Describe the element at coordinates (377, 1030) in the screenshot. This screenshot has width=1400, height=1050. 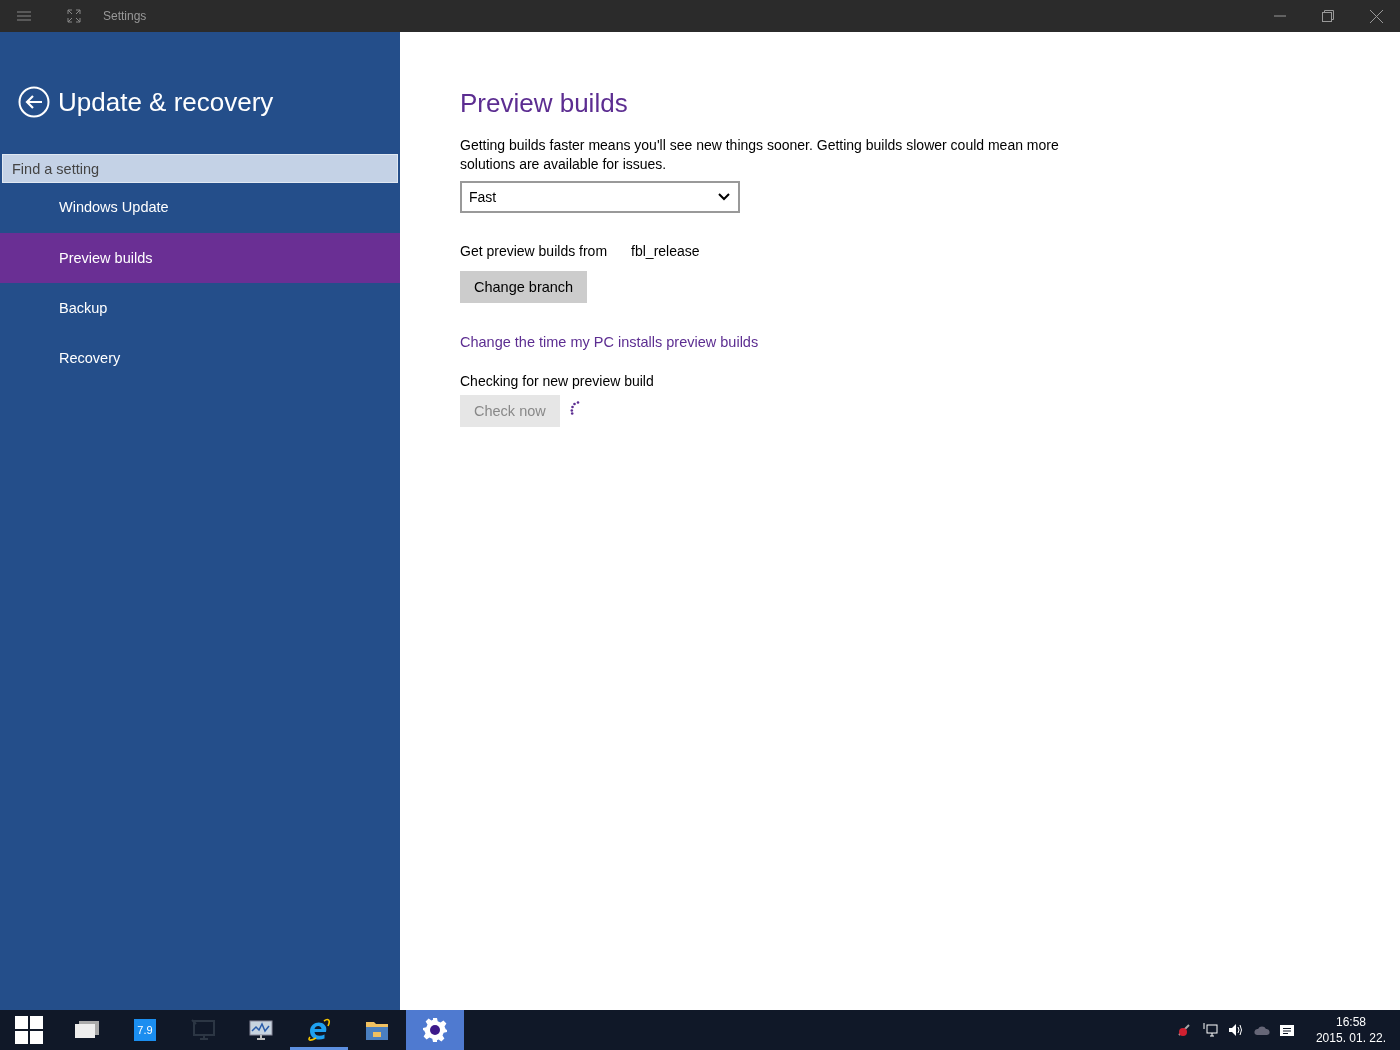
I see `folder-icon` at that location.